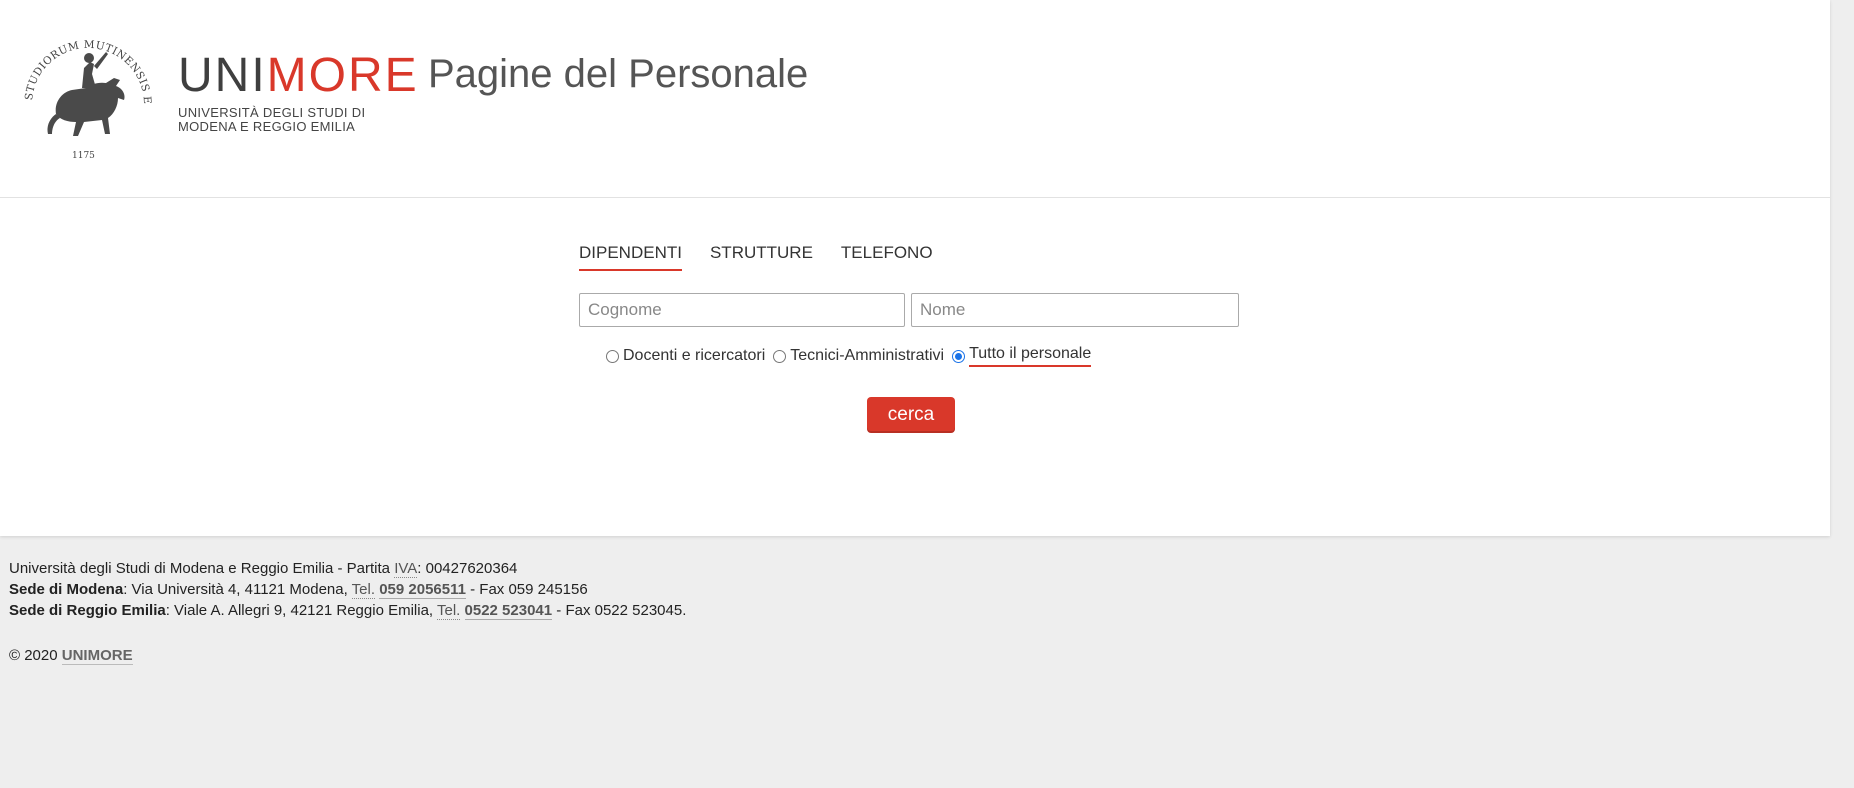 Image resolution: width=1854 pixels, height=788 pixels. I want to click on search-button: cerca, so click(911, 415).